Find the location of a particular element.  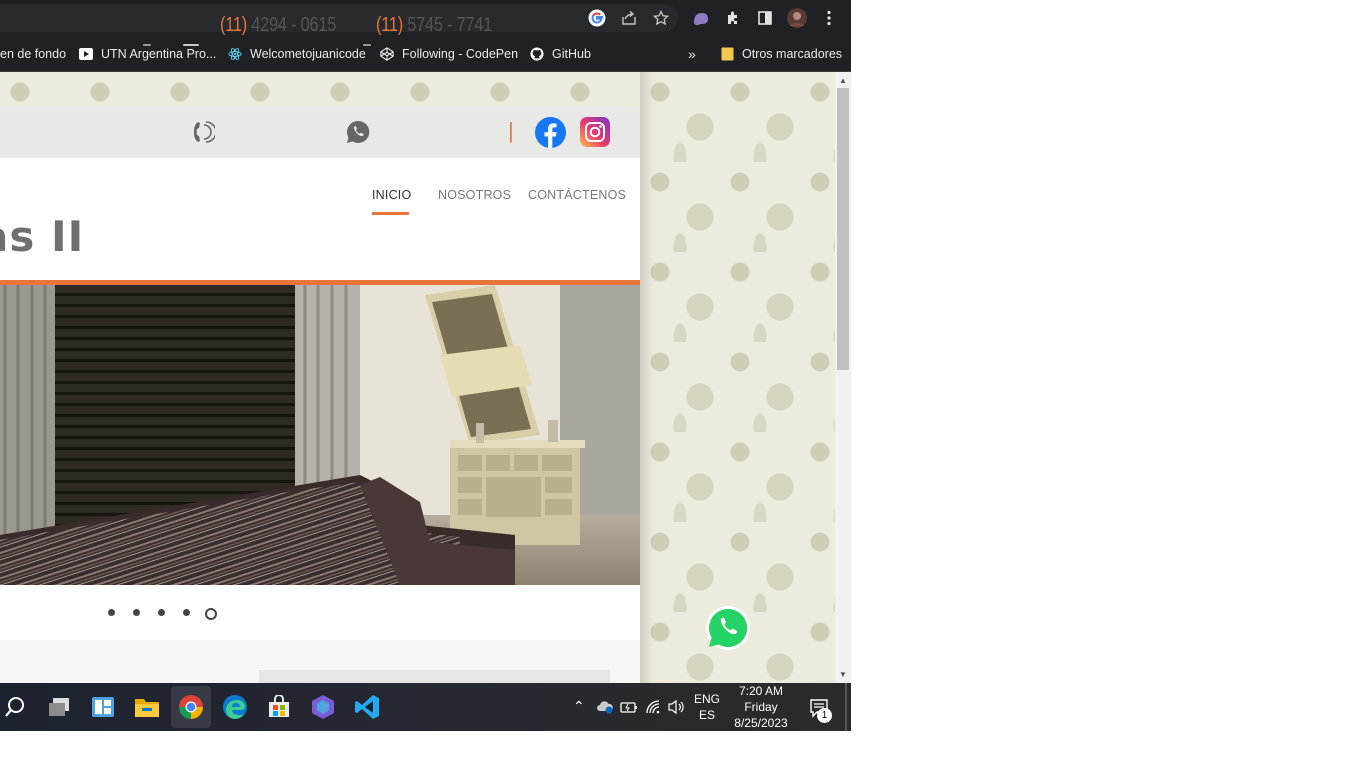

visual-studio-icon is located at coordinates (323, 707).